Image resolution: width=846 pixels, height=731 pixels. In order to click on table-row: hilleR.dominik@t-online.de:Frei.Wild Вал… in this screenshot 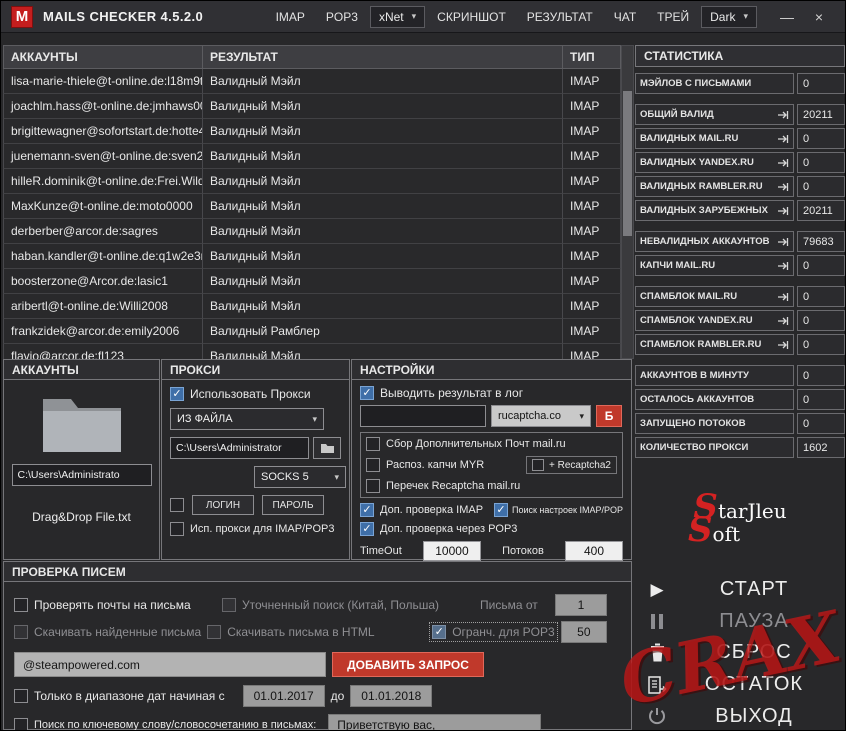, I will do `click(312, 181)`.